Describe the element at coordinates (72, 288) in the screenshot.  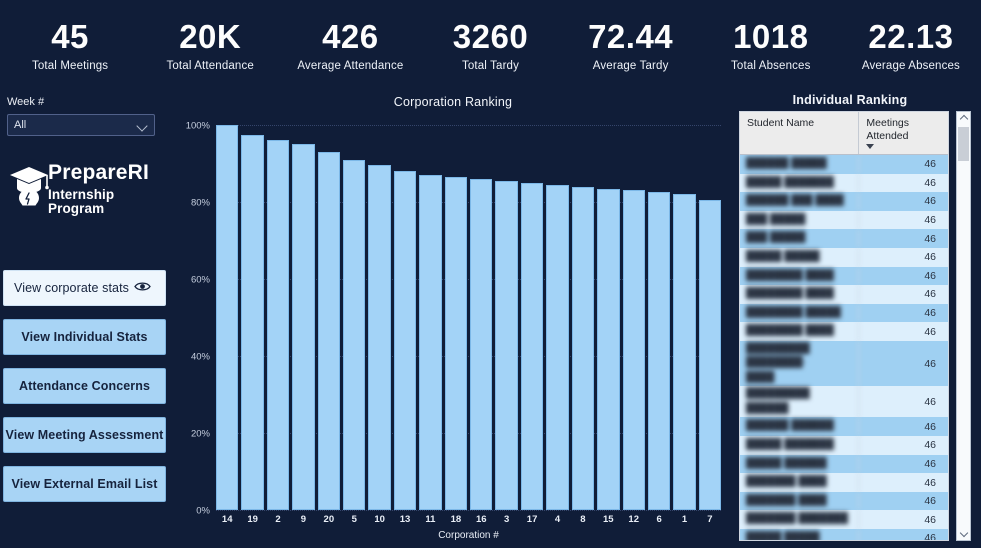
I see `nav-button-label: View corporate stats` at that location.